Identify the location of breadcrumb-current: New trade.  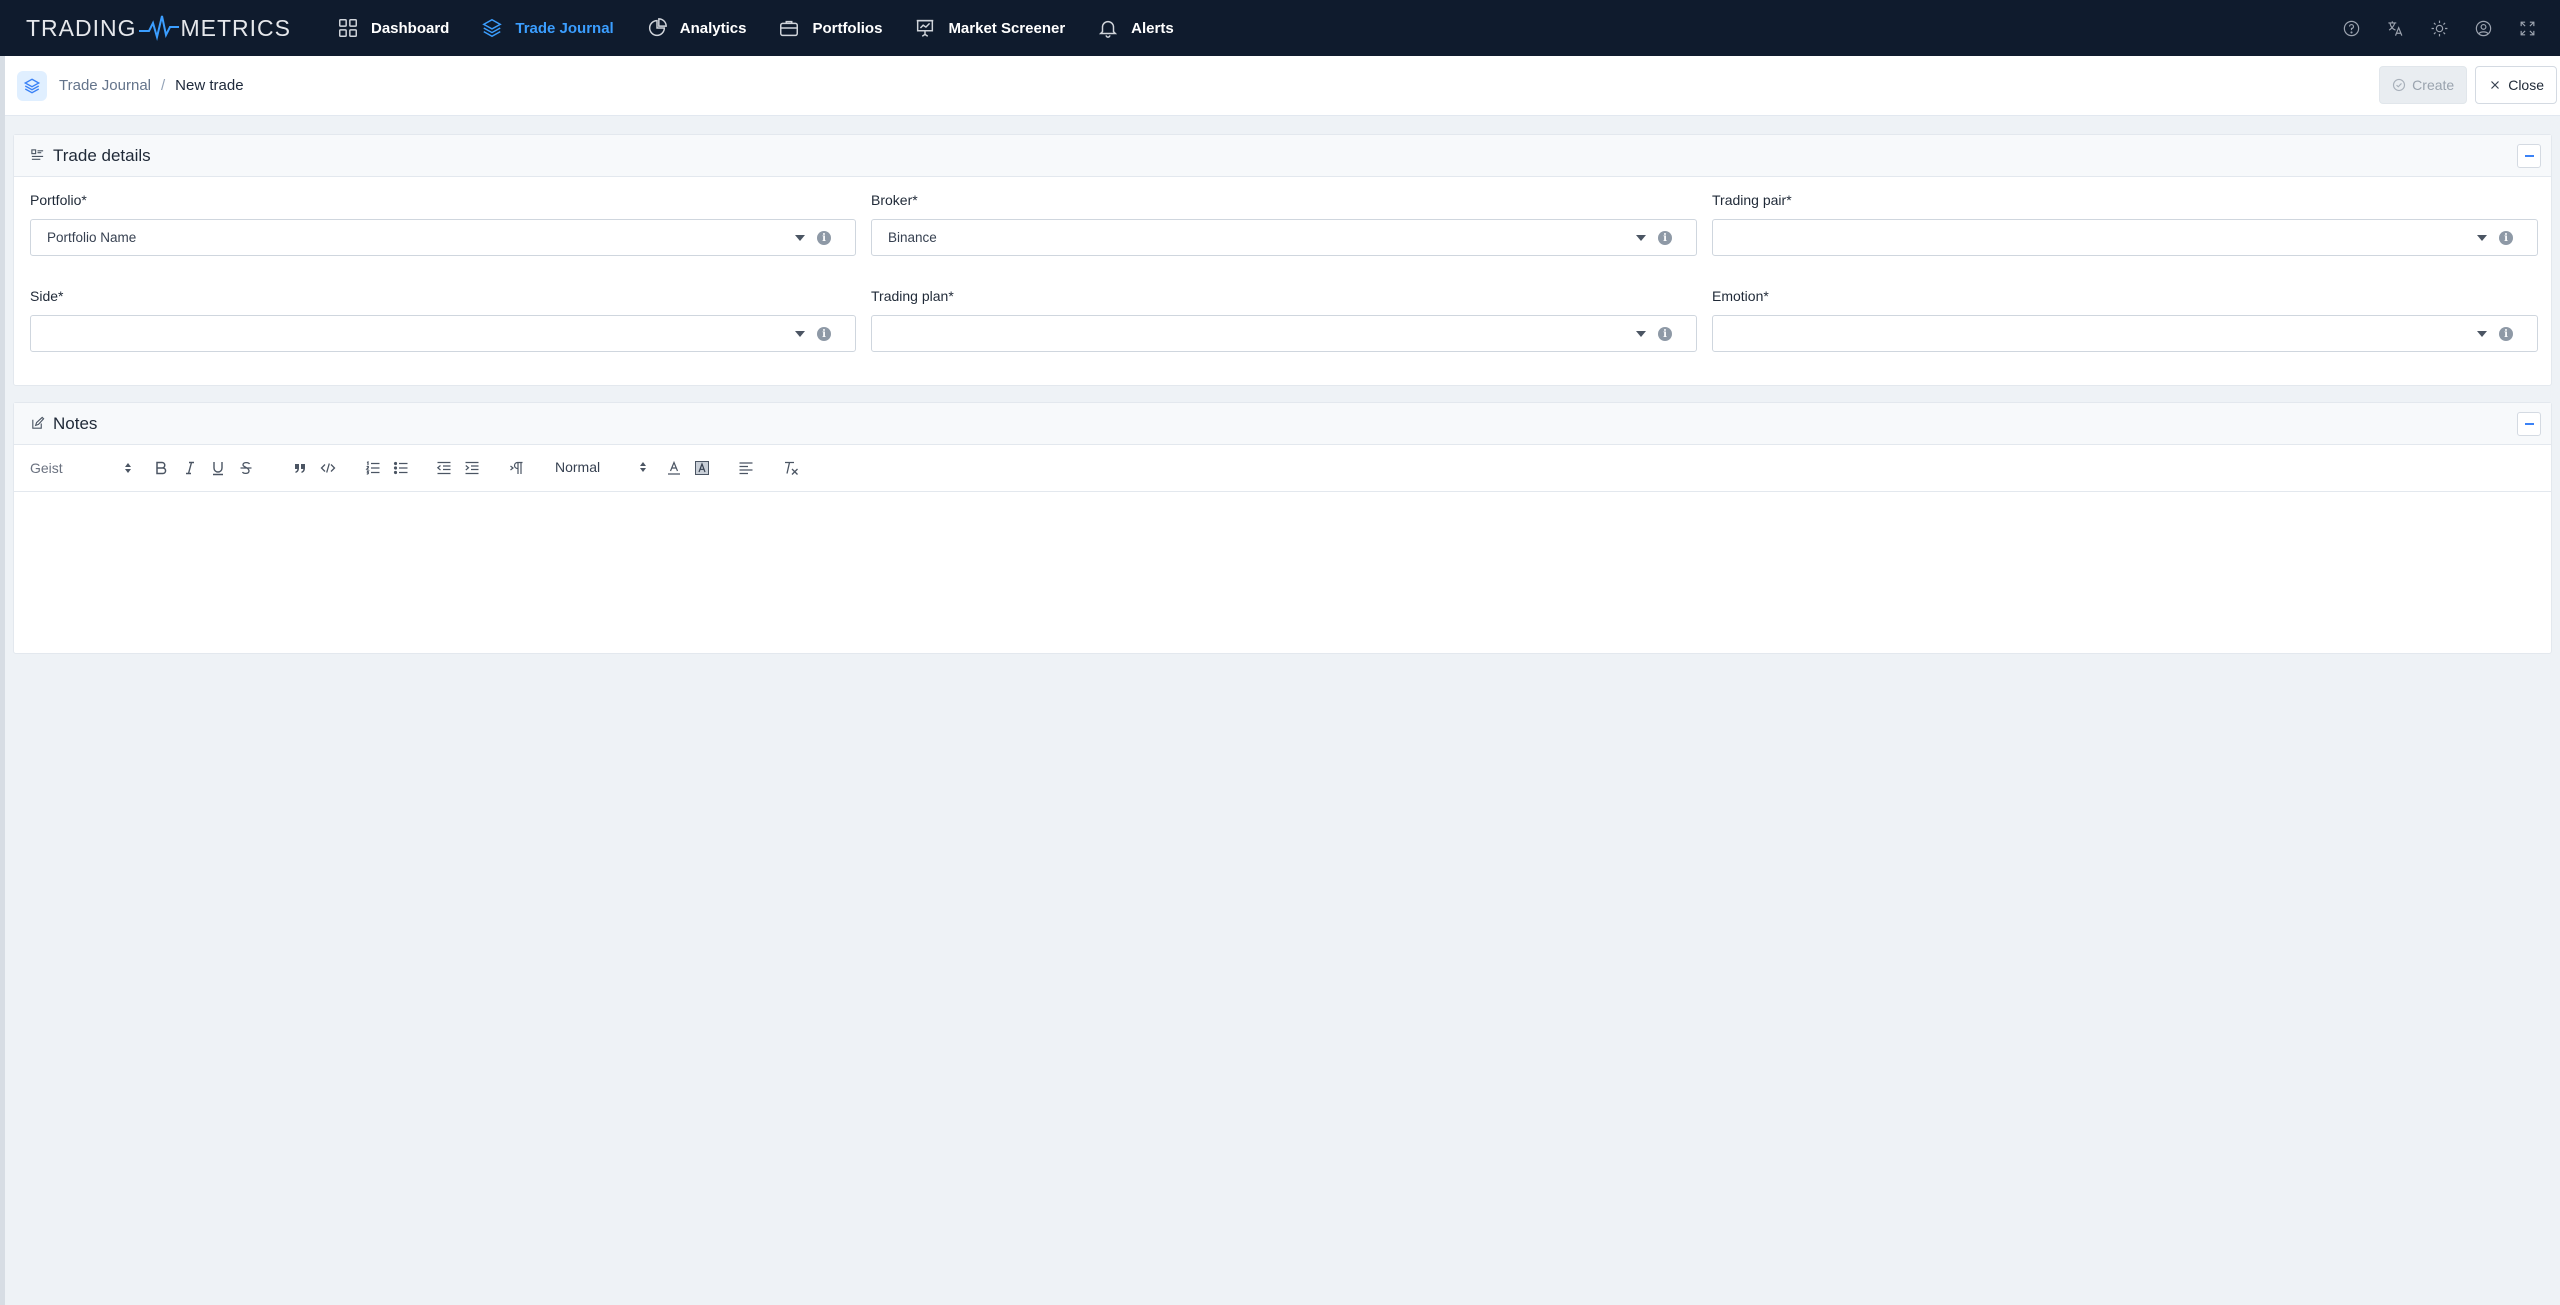
(209, 85).